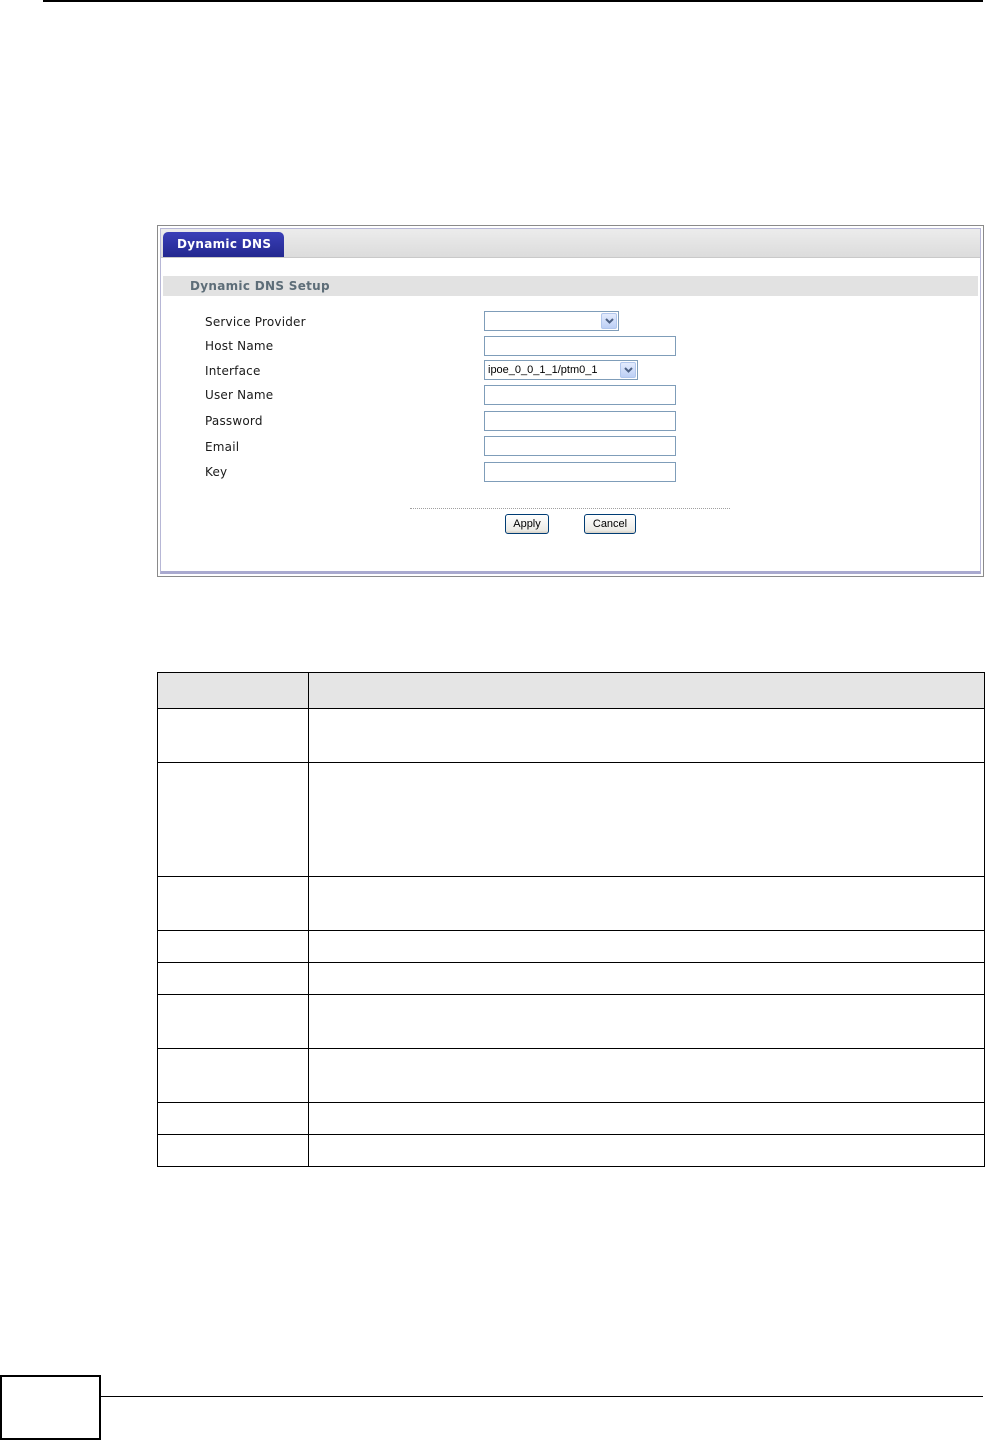 Image resolution: width=985 pixels, height=1440 pixels. What do you see at coordinates (543, 370) in the screenshot?
I see `interface-value: ipoe_0_0_1_1/ptm0_1` at bounding box center [543, 370].